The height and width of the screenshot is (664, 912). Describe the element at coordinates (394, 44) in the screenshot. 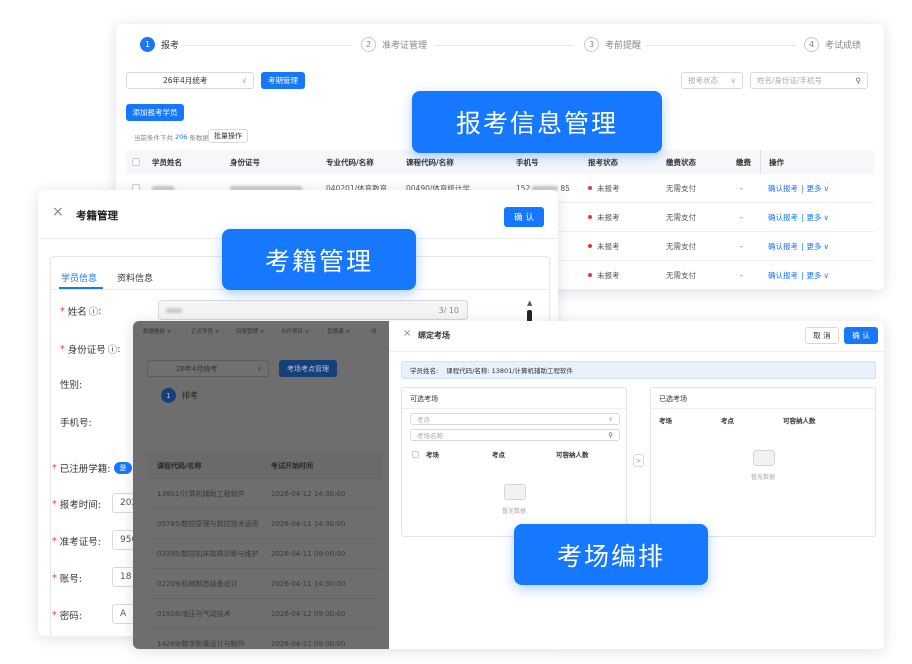

I see `step-2: 2 准考证管理` at that location.